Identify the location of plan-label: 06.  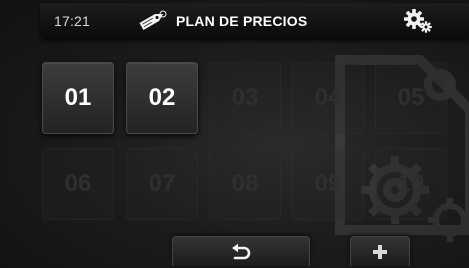
(78, 183).